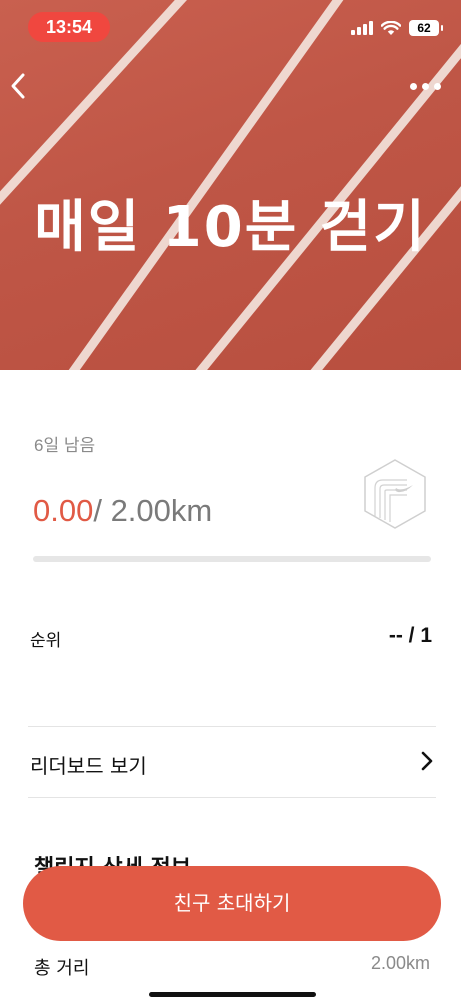  What do you see at coordinates (410, 635) in the screenshot?
I see `rank-value: -- / 1` at bounding box center [410, 635].